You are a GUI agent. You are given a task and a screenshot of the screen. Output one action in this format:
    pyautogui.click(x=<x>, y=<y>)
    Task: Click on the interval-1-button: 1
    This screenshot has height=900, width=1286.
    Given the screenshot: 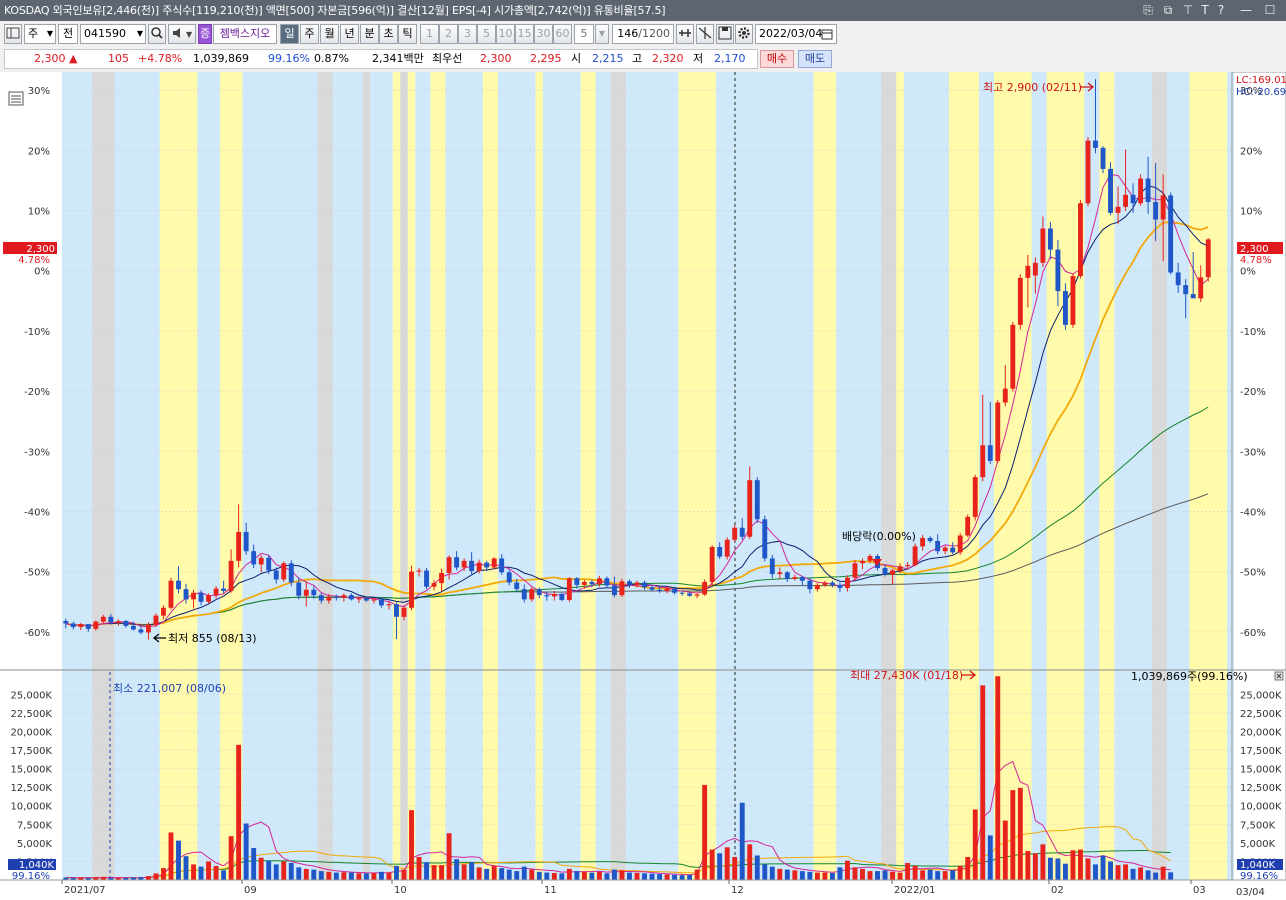 What is the action you would take?
    pyautogui.click(x=429, y=34)
    